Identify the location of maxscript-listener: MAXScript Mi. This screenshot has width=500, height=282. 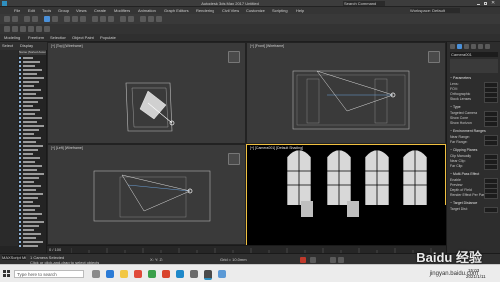
(14, 257).